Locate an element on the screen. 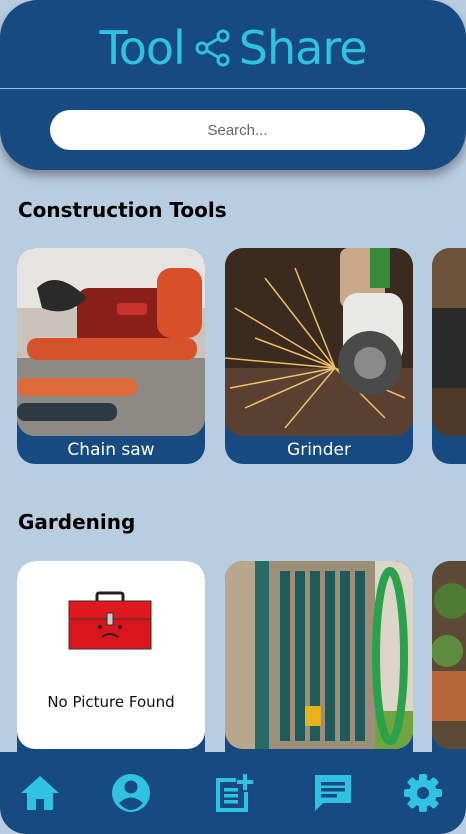 The image size is (466, 834). partial-tool-photo is located at coordinates (449, 342).